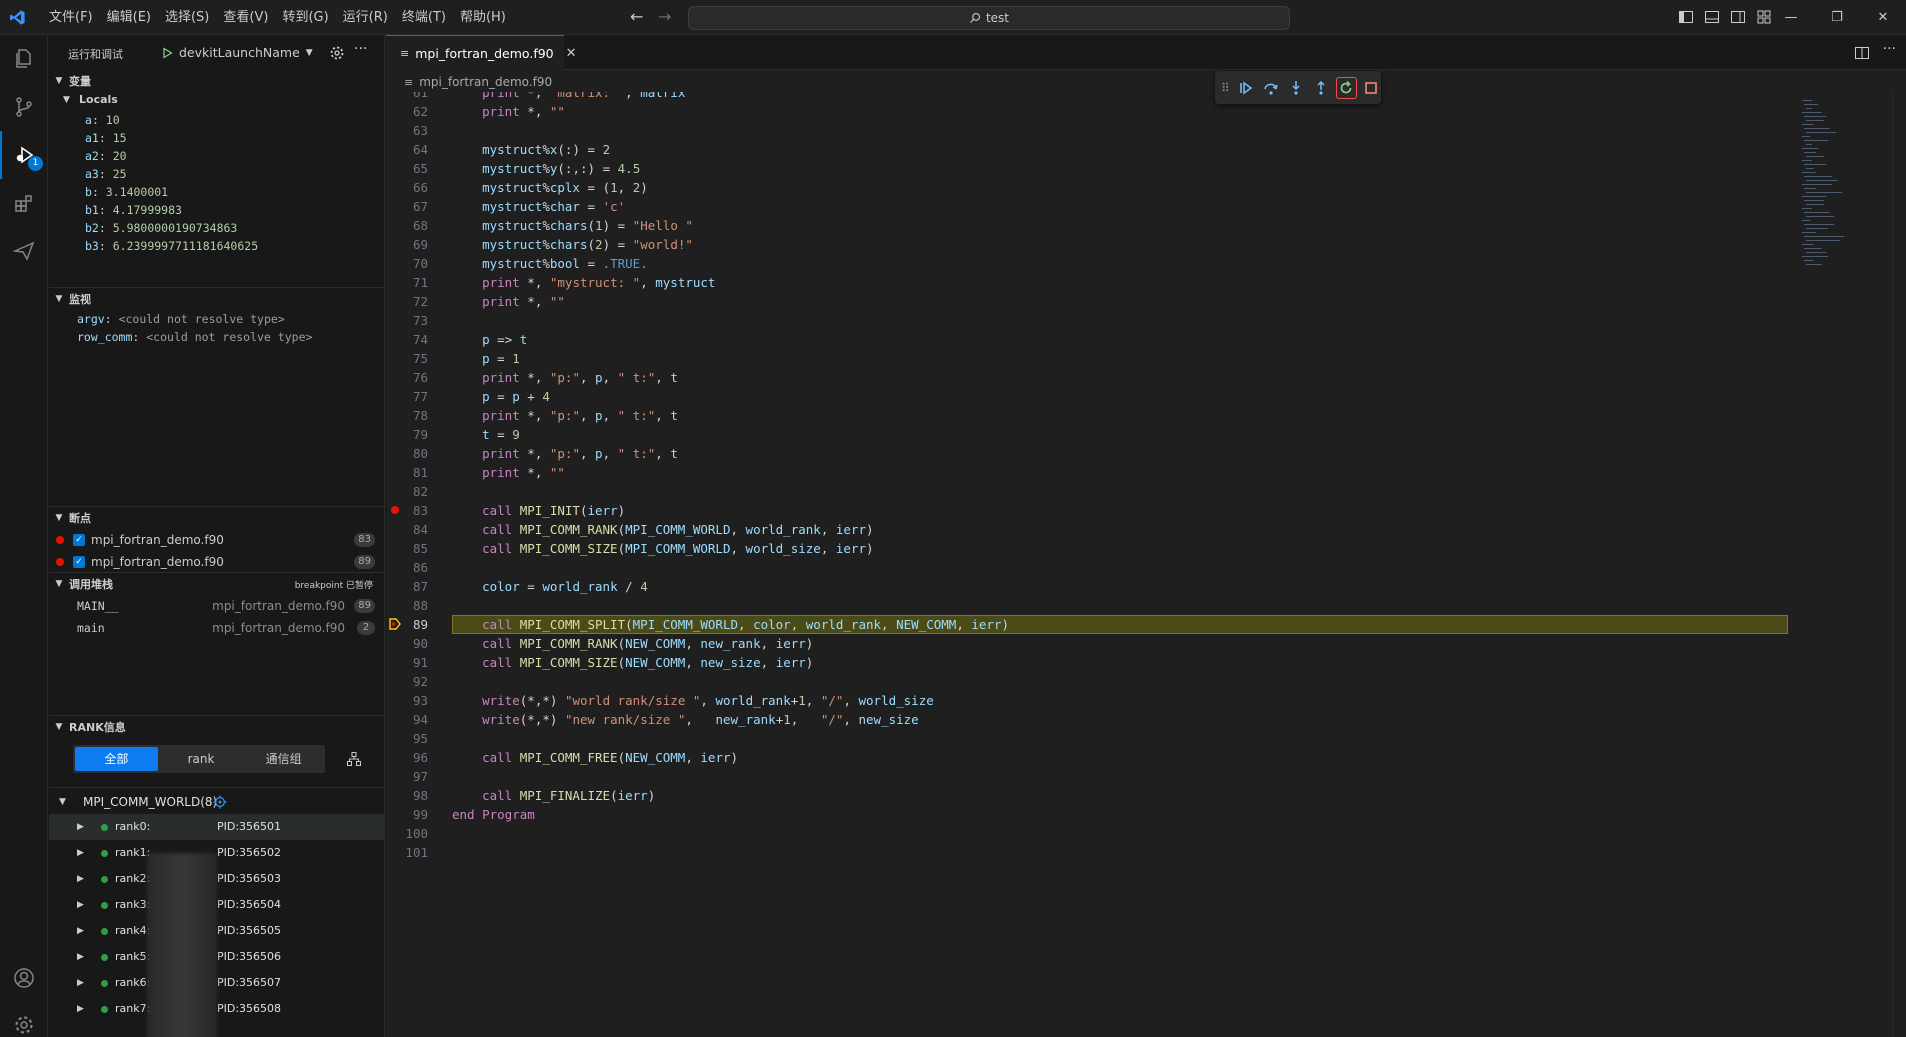 This screenshot has width=1906, height=1037. Describe the element at coordinates (24, 978) in the screenshot. I see `accounts-activity` at that location.